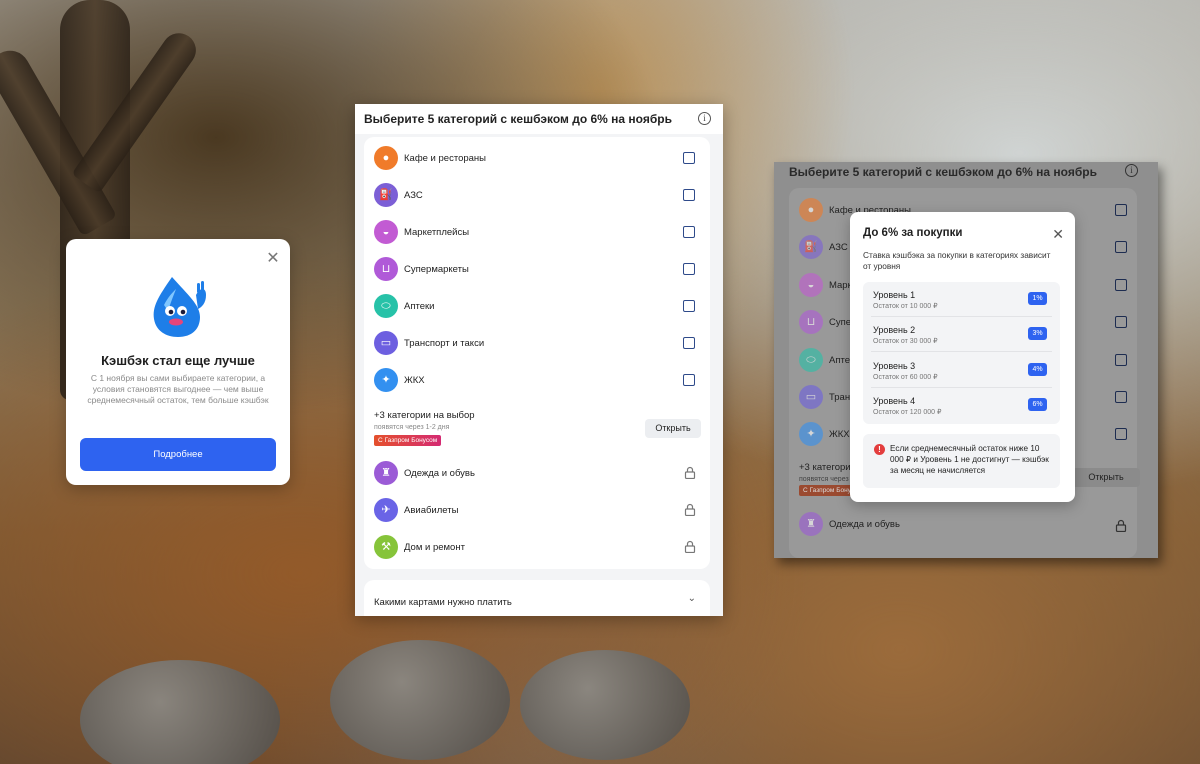 The width and height of the screenshot is (1200, 764). I want to click on category-label: Дом и ремонт, so click(434, 547).